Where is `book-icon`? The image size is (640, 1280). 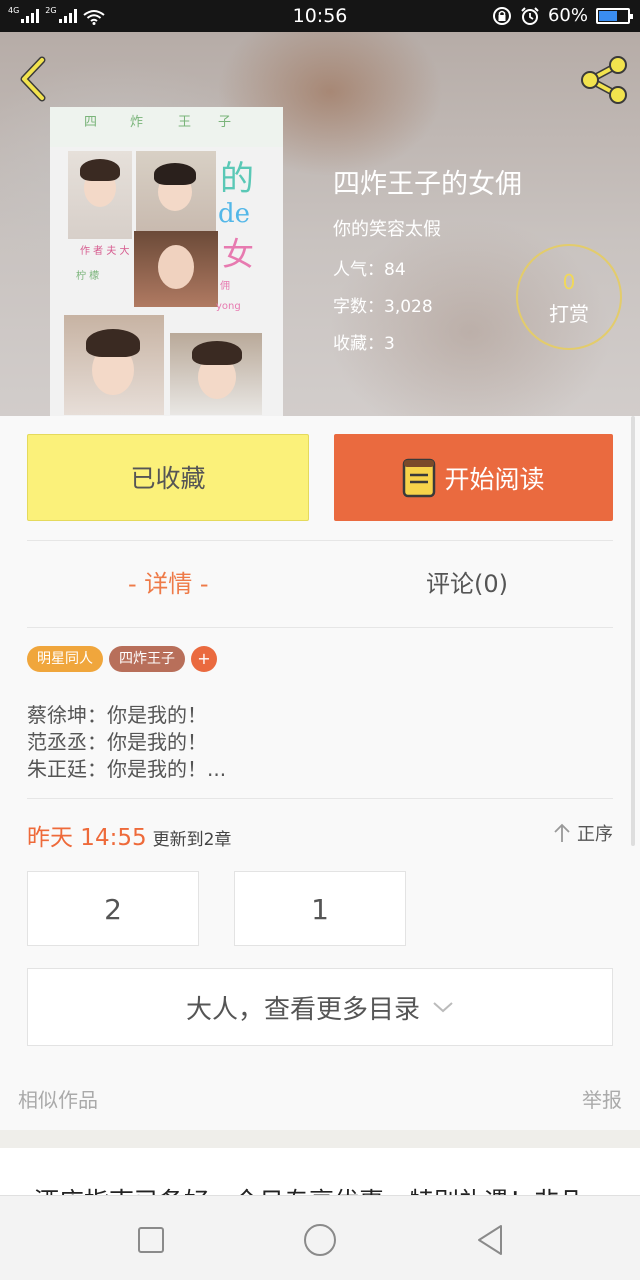 book-icon is located at coordinates (419, 477).